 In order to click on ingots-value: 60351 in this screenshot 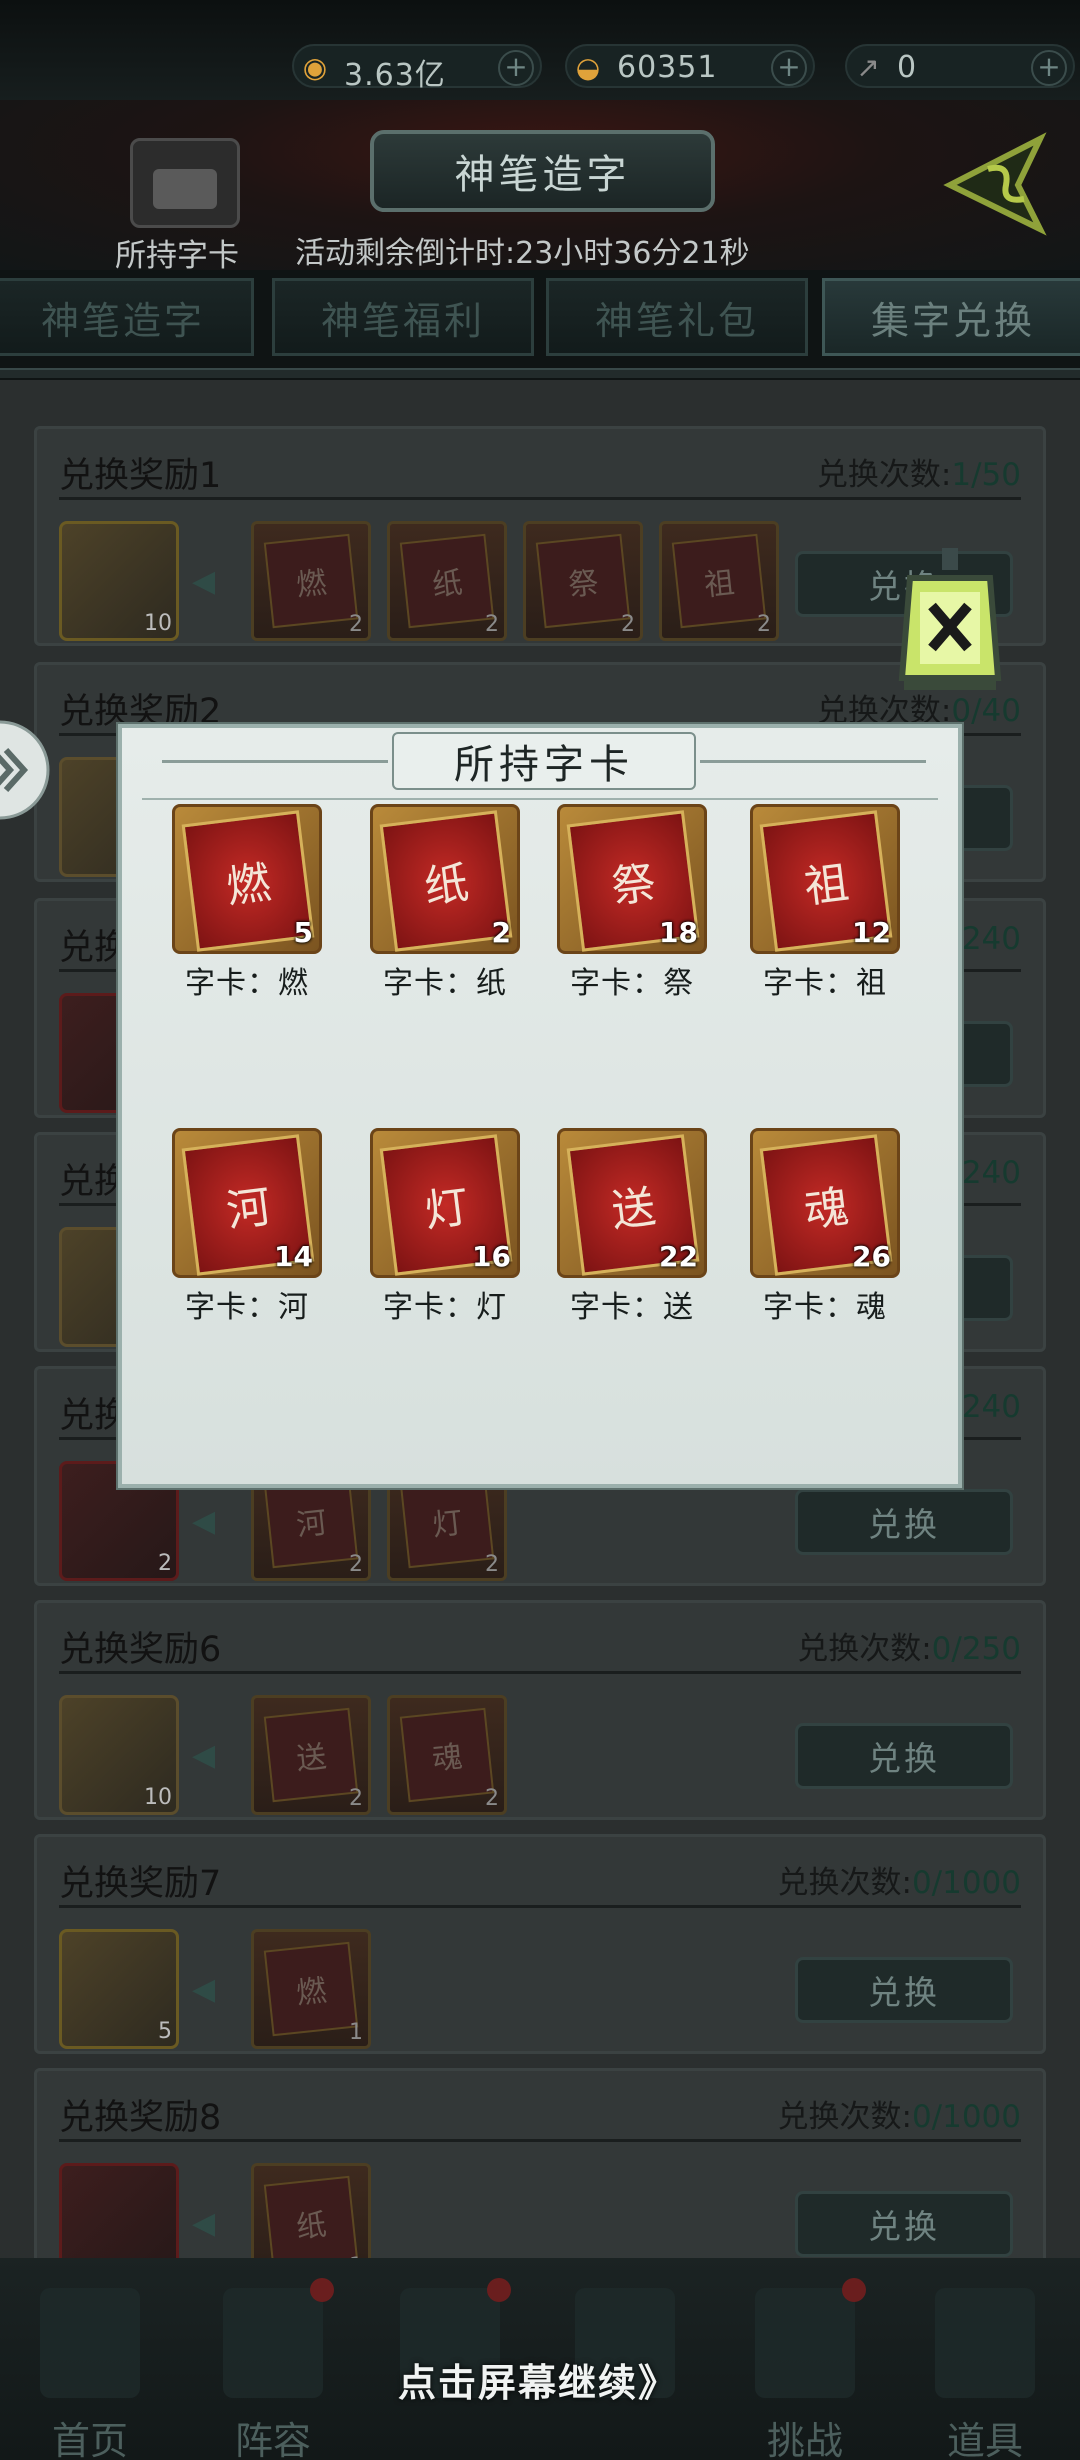, I will do `click(667, 67)`.